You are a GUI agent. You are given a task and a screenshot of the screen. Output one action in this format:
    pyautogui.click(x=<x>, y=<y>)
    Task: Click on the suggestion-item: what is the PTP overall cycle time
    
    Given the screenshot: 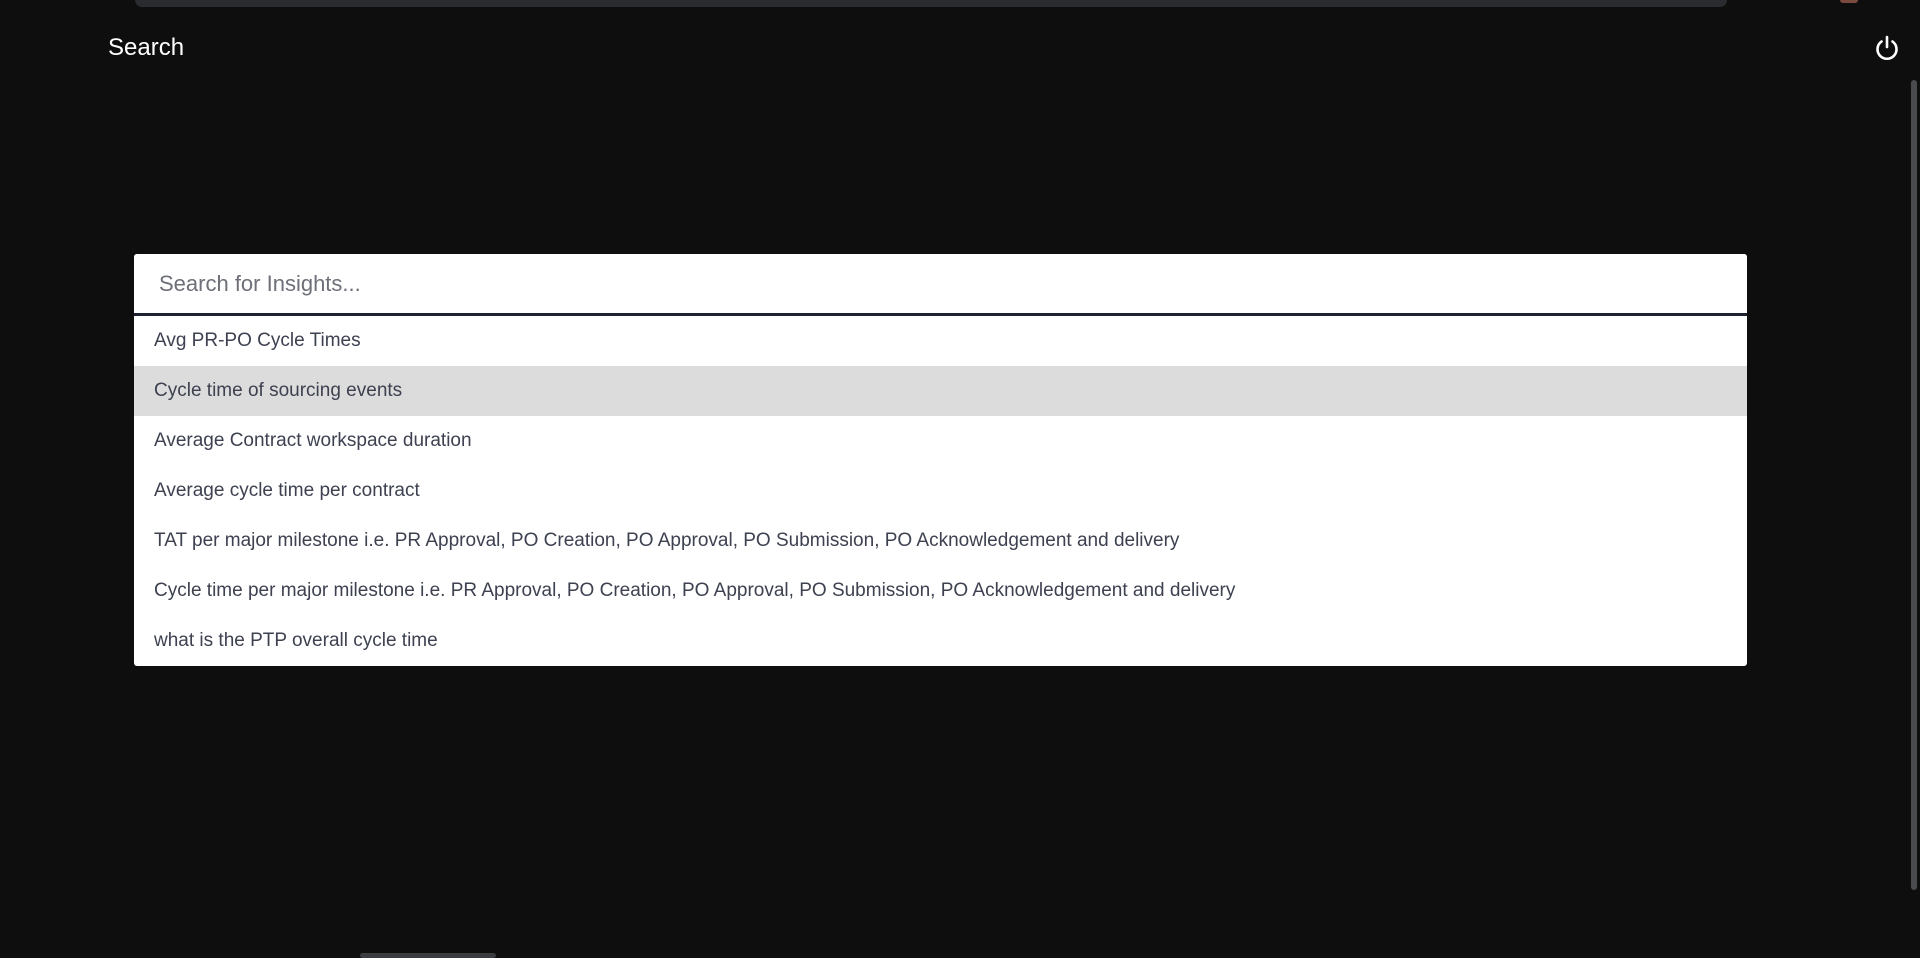 What is the action you would take?
    pyautogui.click(x=940, y=641)
    